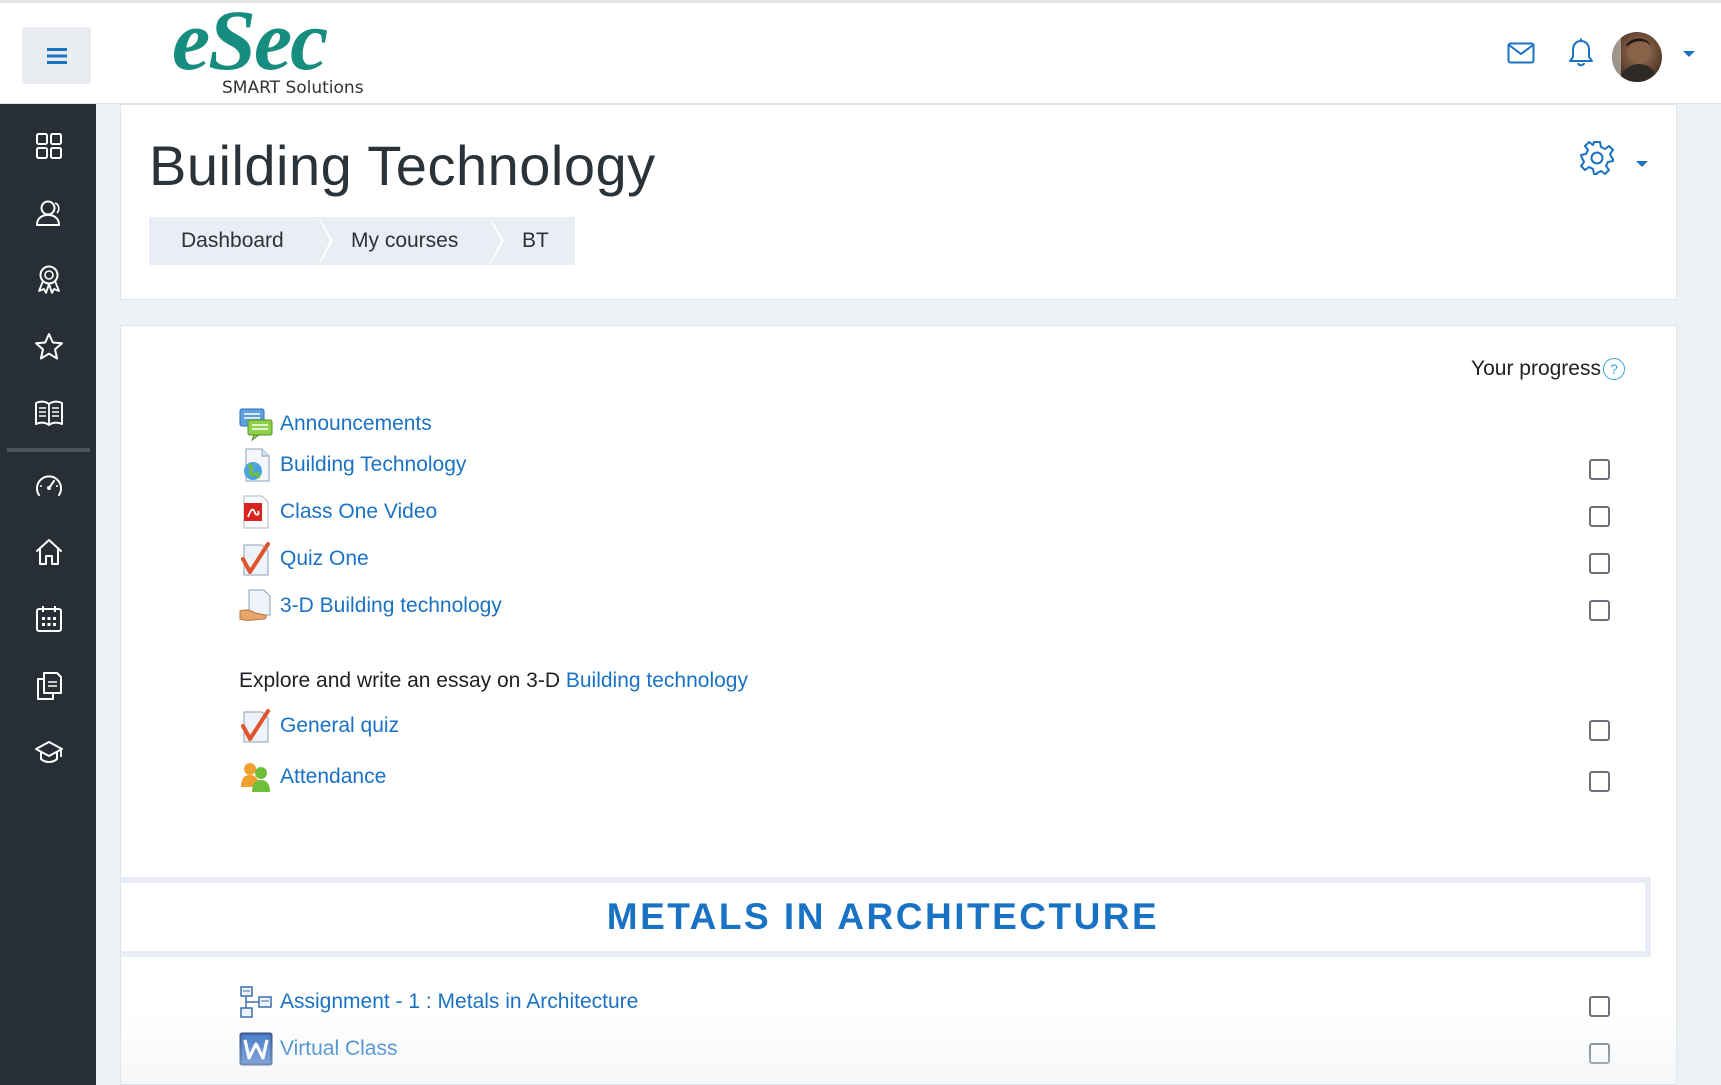 This screenshot has height=1085, width=1721. What do you see at coordinates (402, 680) in the screenshot?
I see `description-text: Explore and write an essay on 3-D` at bounding box center [402, 680].